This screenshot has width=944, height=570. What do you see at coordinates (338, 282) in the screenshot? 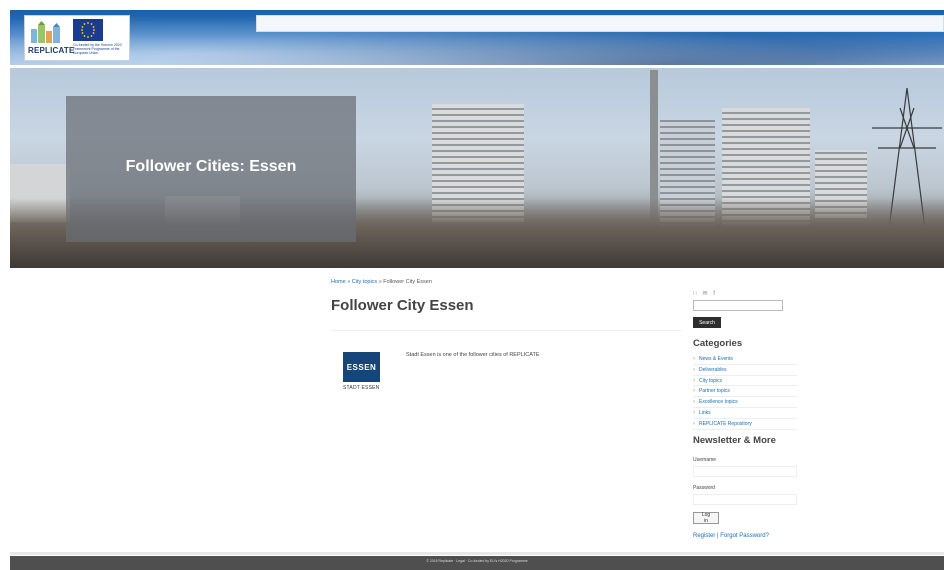
I see `breadcrumb-home-link: Home` at bounding box center [338, 282].